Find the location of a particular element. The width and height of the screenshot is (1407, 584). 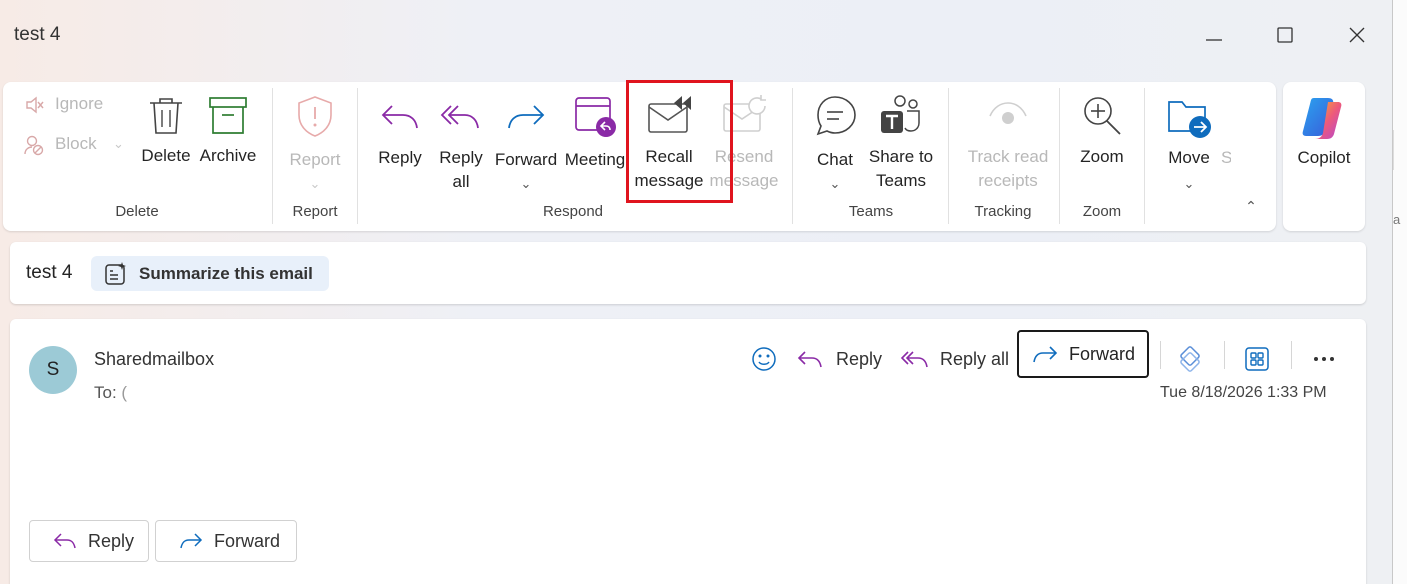

trash-icon is located at coordinates (166, 116).